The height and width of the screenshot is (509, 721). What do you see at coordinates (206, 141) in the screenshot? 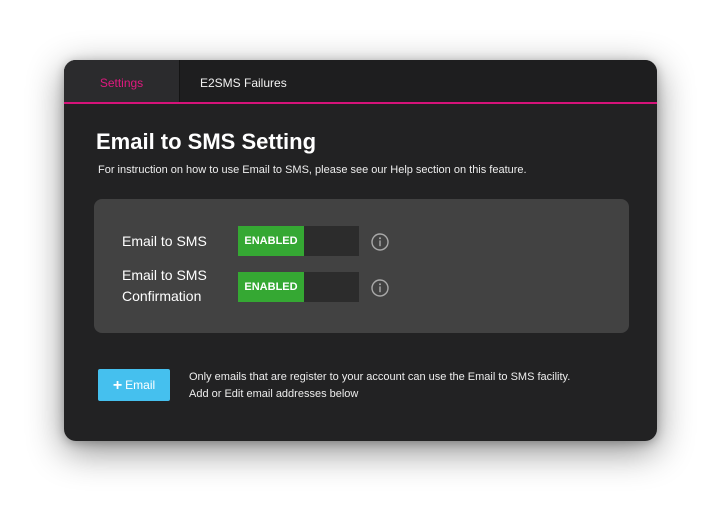
I see `page-title: Email to SMS Setting` at bounding box center [206, 141].